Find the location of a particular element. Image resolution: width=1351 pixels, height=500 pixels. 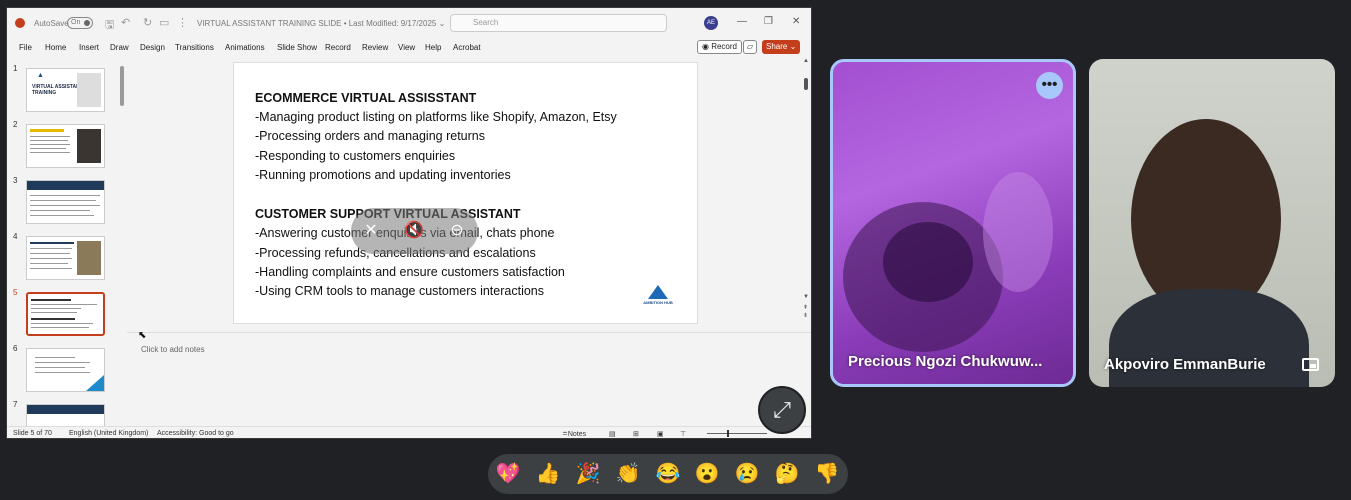

thumbs-up-reaction: 👍 is located at coordinates (548, 474).